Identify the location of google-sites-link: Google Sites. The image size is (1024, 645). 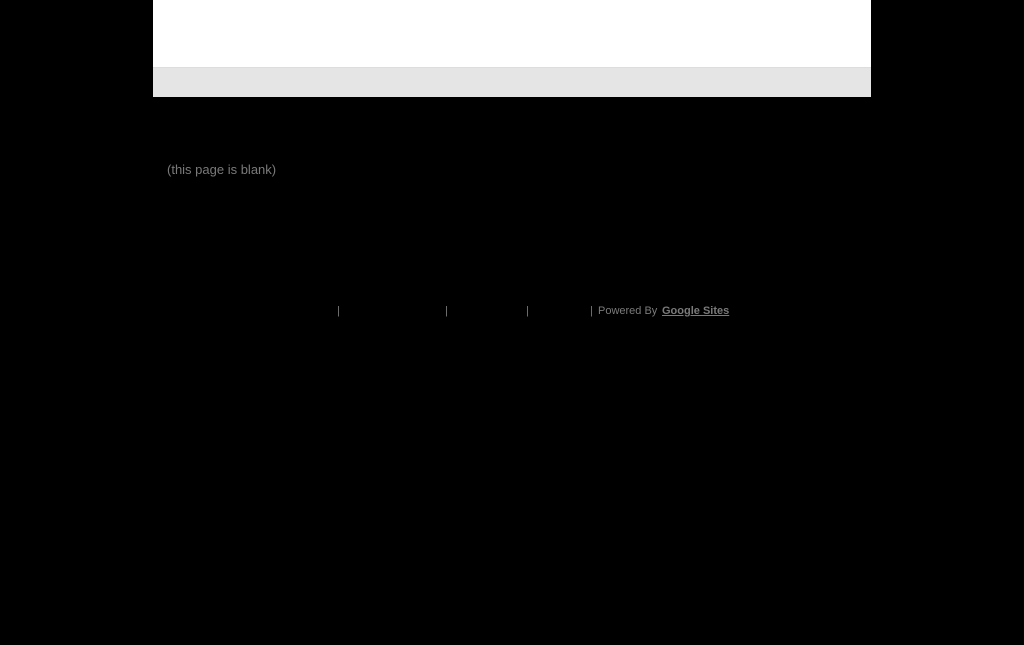
(695, 311).